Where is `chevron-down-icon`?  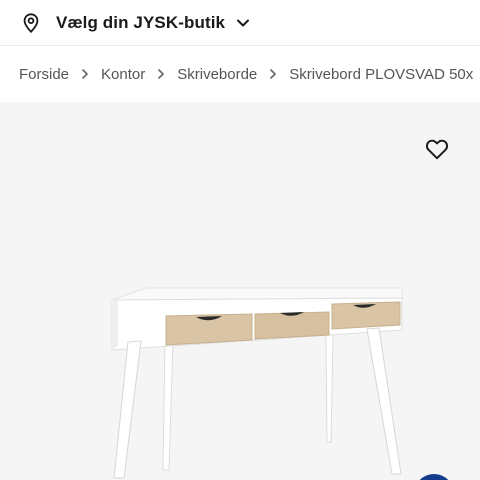
chevron-down-icon is located at coordinates (243, 22).